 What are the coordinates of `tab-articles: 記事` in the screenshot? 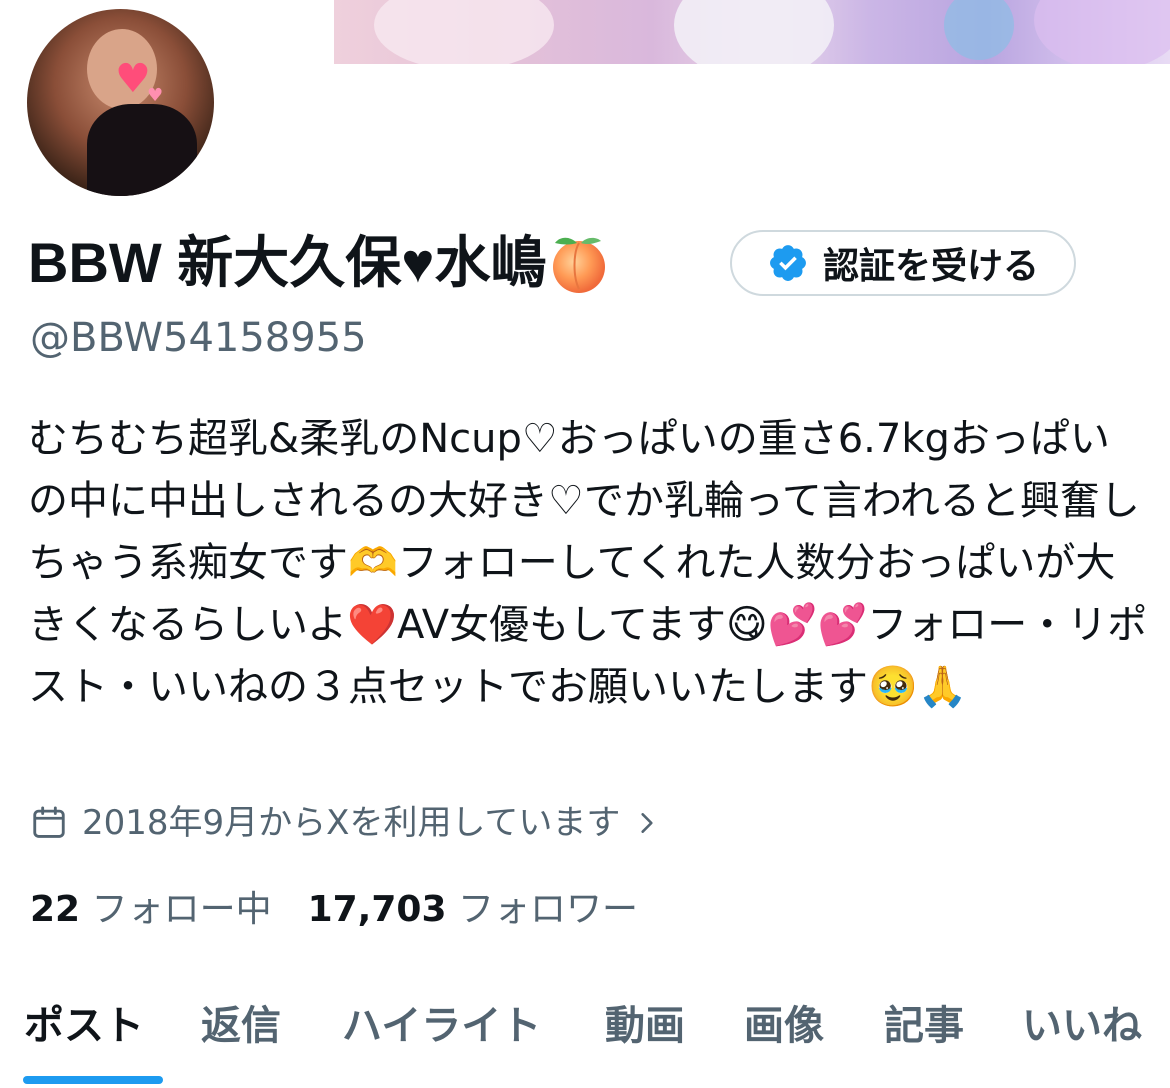 It's located at (924, 1026).